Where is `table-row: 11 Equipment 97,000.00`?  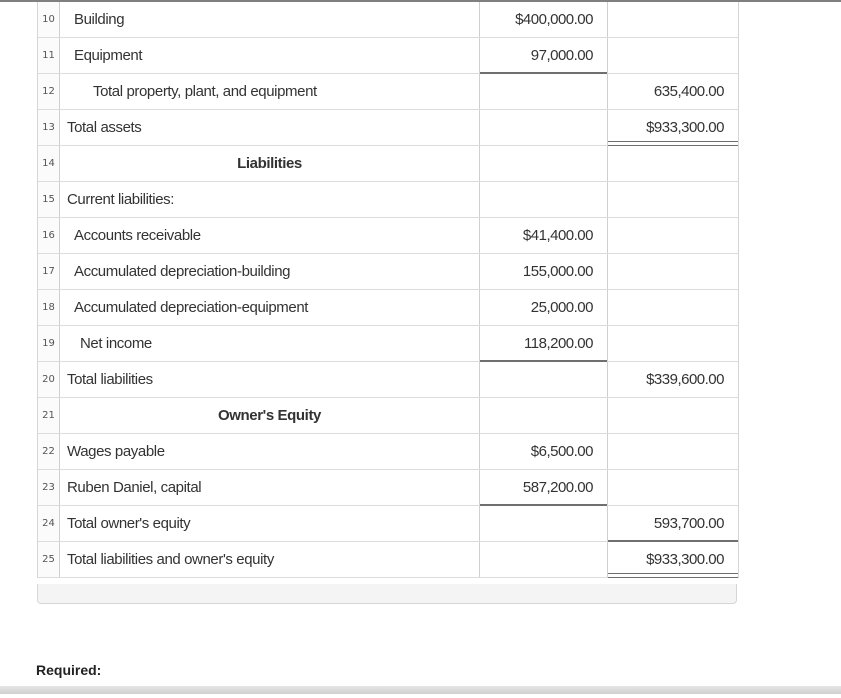
table-row: 11 Equipment 97,000.00 is located at coordinates (388, 56).